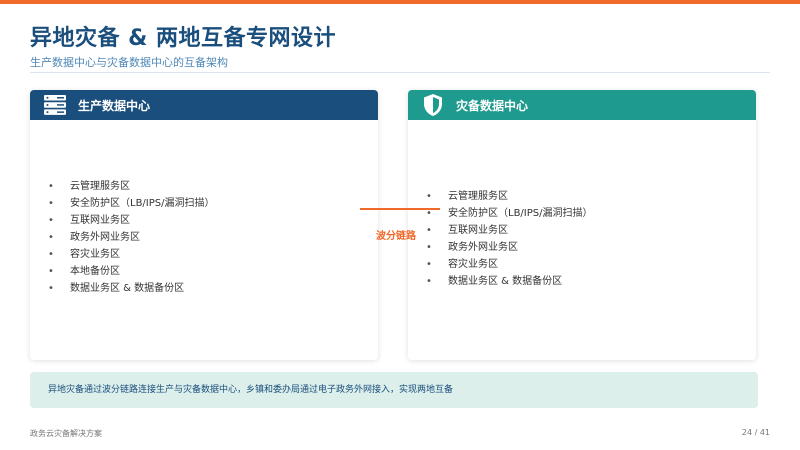  What do you see at coordinates (400, 209) in the screenshot?
I see `wavelength-link-line` at bounding box center [400, 209].